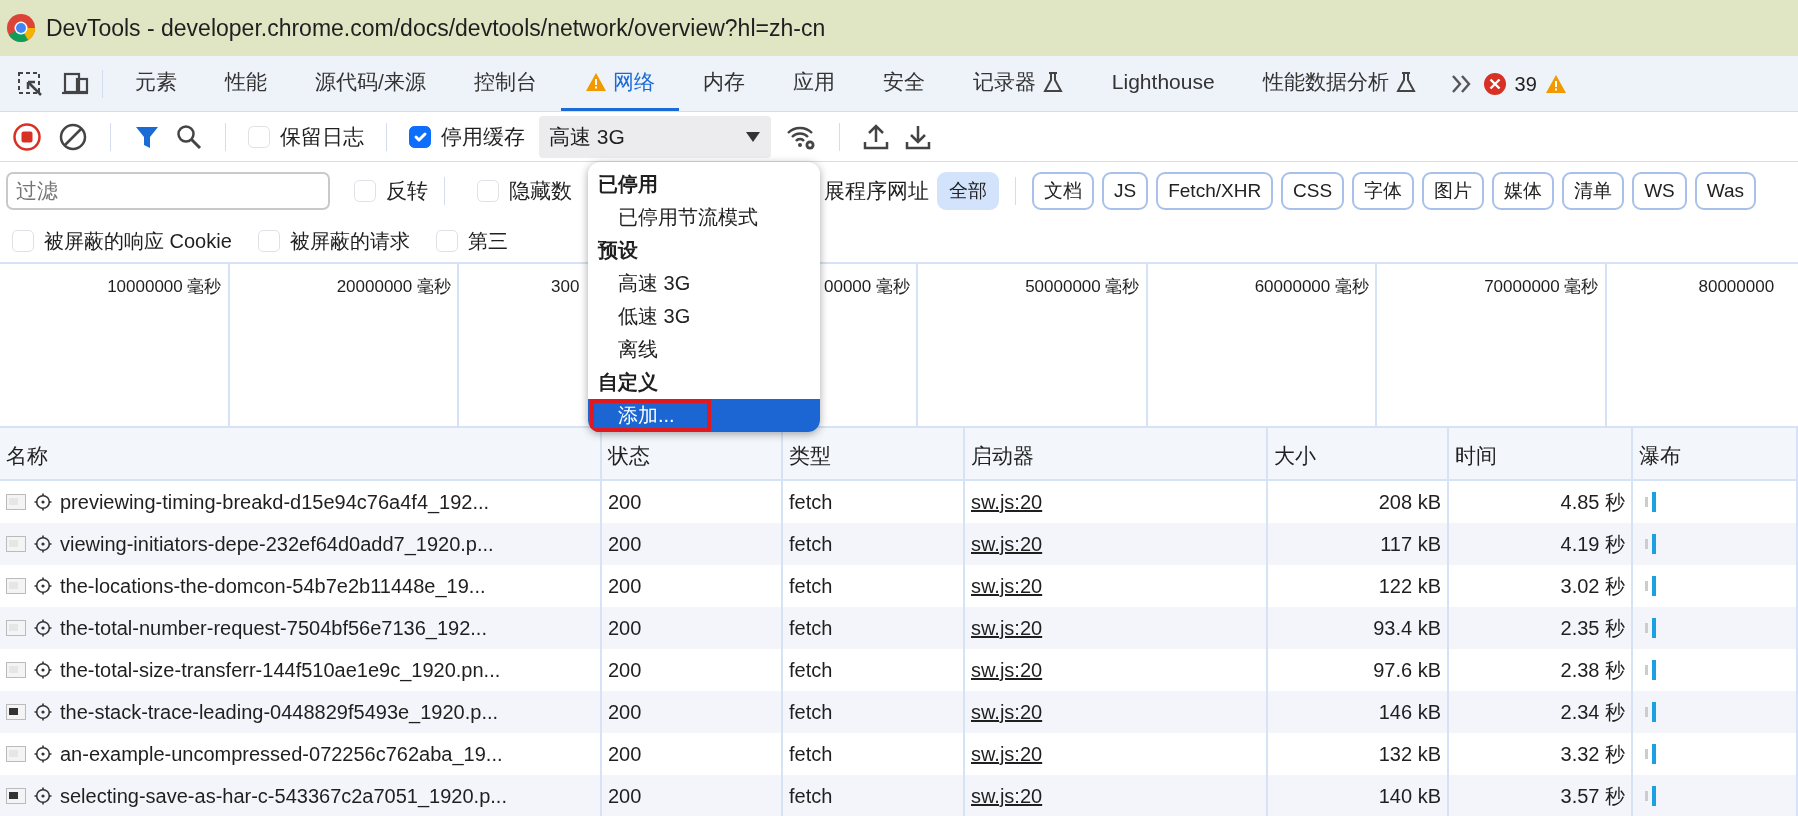 The height and width of the screenshot is (816, 1798). Describe the element at coordinates (654, 316) in the screenshot. I see `menu-option: 低速 3G` at that location.